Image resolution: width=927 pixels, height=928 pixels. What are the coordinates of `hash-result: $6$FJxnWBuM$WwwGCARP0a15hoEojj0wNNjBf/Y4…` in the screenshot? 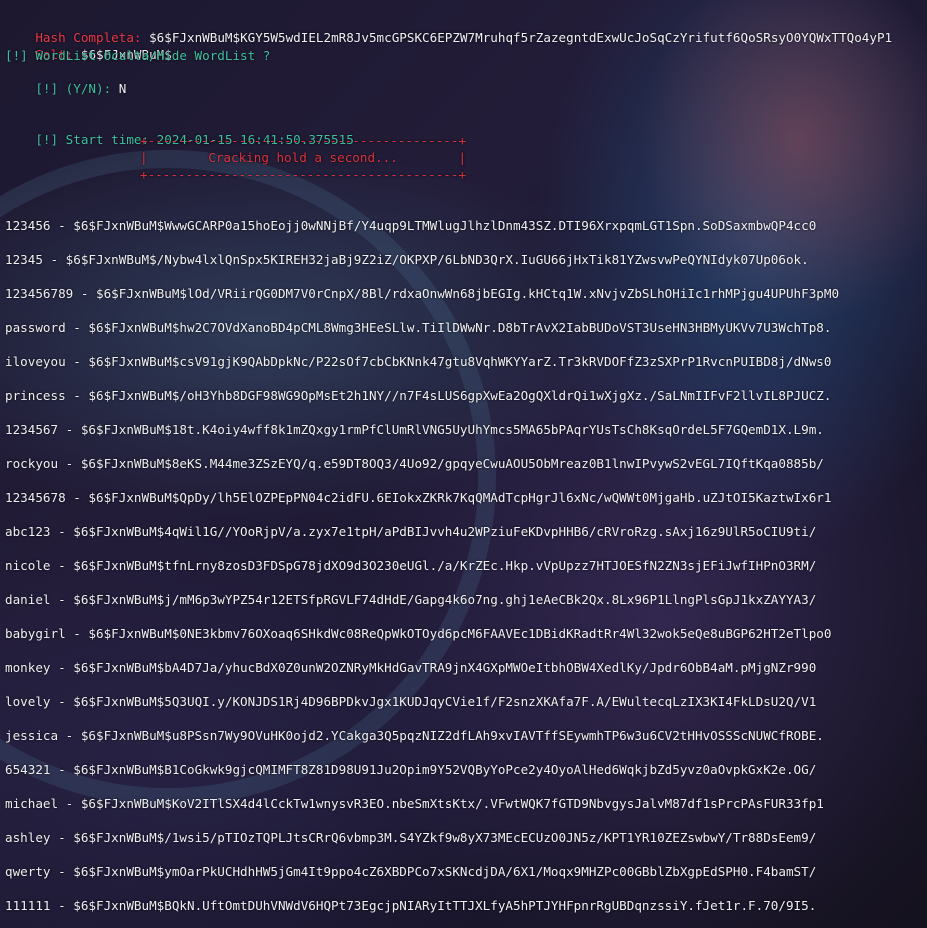 It's located at (445, 225).